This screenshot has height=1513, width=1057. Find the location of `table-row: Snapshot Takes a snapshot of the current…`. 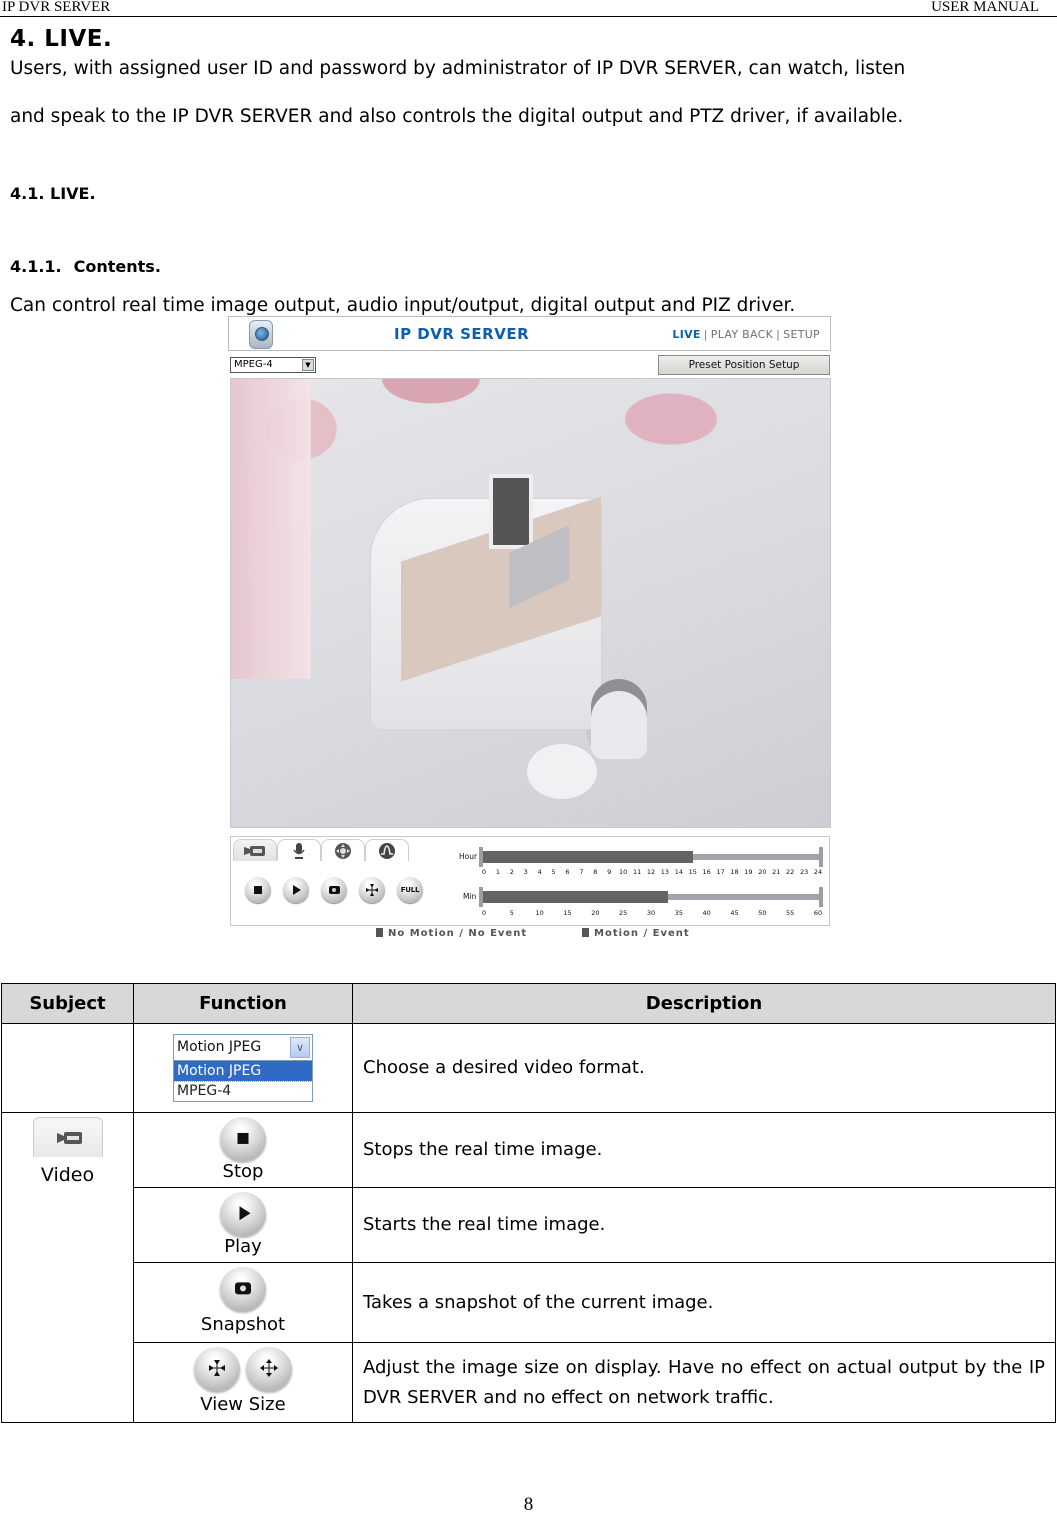

table-row: Snapshot Takes a snapshot of the current… is located at coordinates (529, 1302).